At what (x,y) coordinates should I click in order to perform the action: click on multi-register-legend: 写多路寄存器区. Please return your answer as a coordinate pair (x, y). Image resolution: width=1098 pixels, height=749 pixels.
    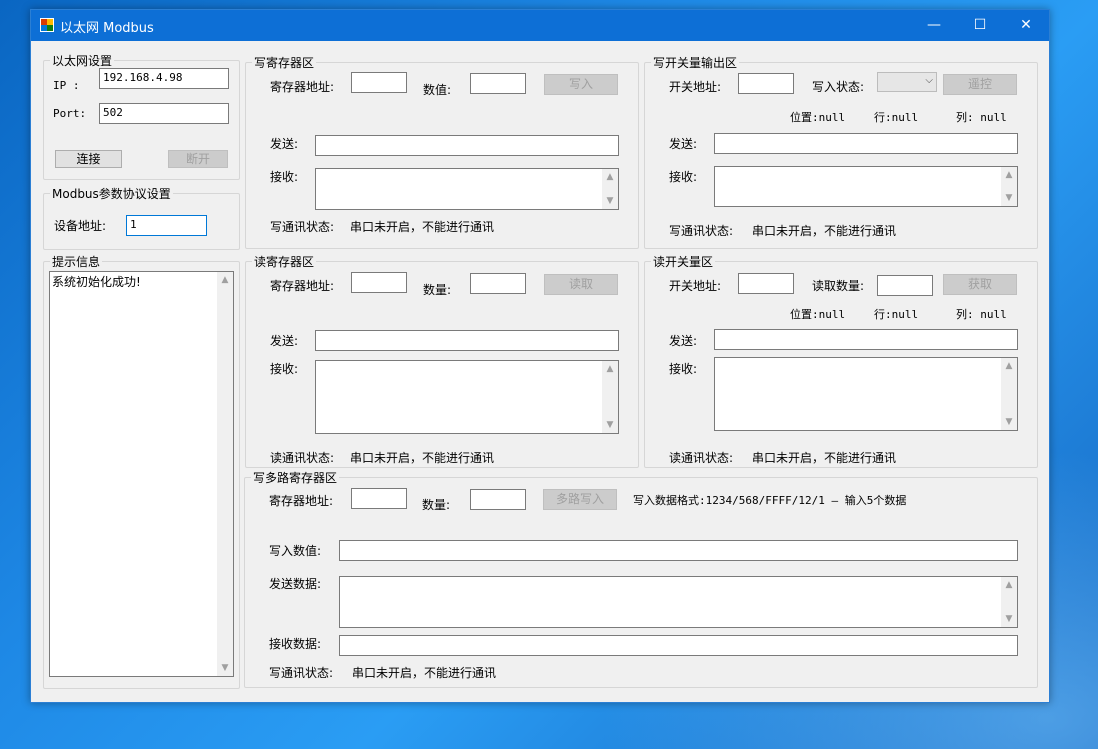
    Looking at the image, I should click on (295, 477).